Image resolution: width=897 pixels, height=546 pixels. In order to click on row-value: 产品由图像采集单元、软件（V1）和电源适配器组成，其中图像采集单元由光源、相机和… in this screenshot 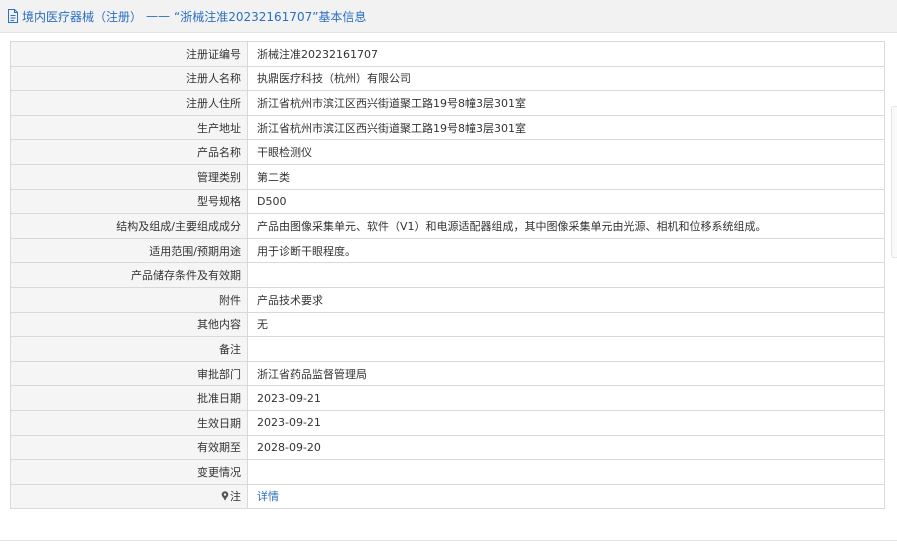, I will do `click(566, 226)`.